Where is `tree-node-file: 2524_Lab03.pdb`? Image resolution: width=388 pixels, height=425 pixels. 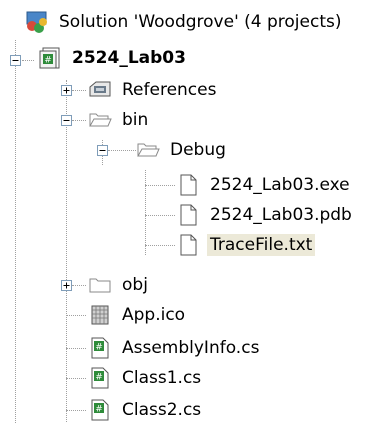 tree-node-file: 2524_Lab03.pdb is located at coordinates (265, 215).